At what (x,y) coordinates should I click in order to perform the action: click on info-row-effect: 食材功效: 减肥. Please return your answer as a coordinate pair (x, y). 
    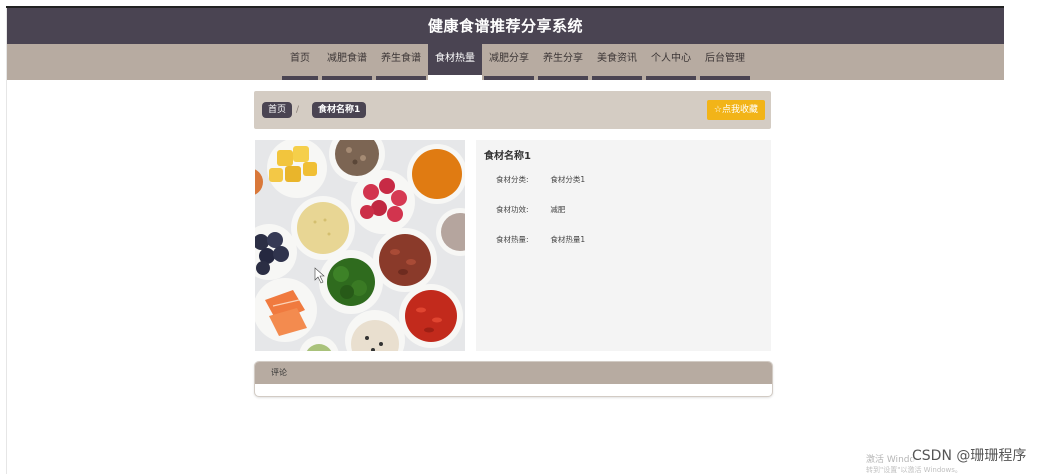
    Looking at the image, I should click on (530, 209).